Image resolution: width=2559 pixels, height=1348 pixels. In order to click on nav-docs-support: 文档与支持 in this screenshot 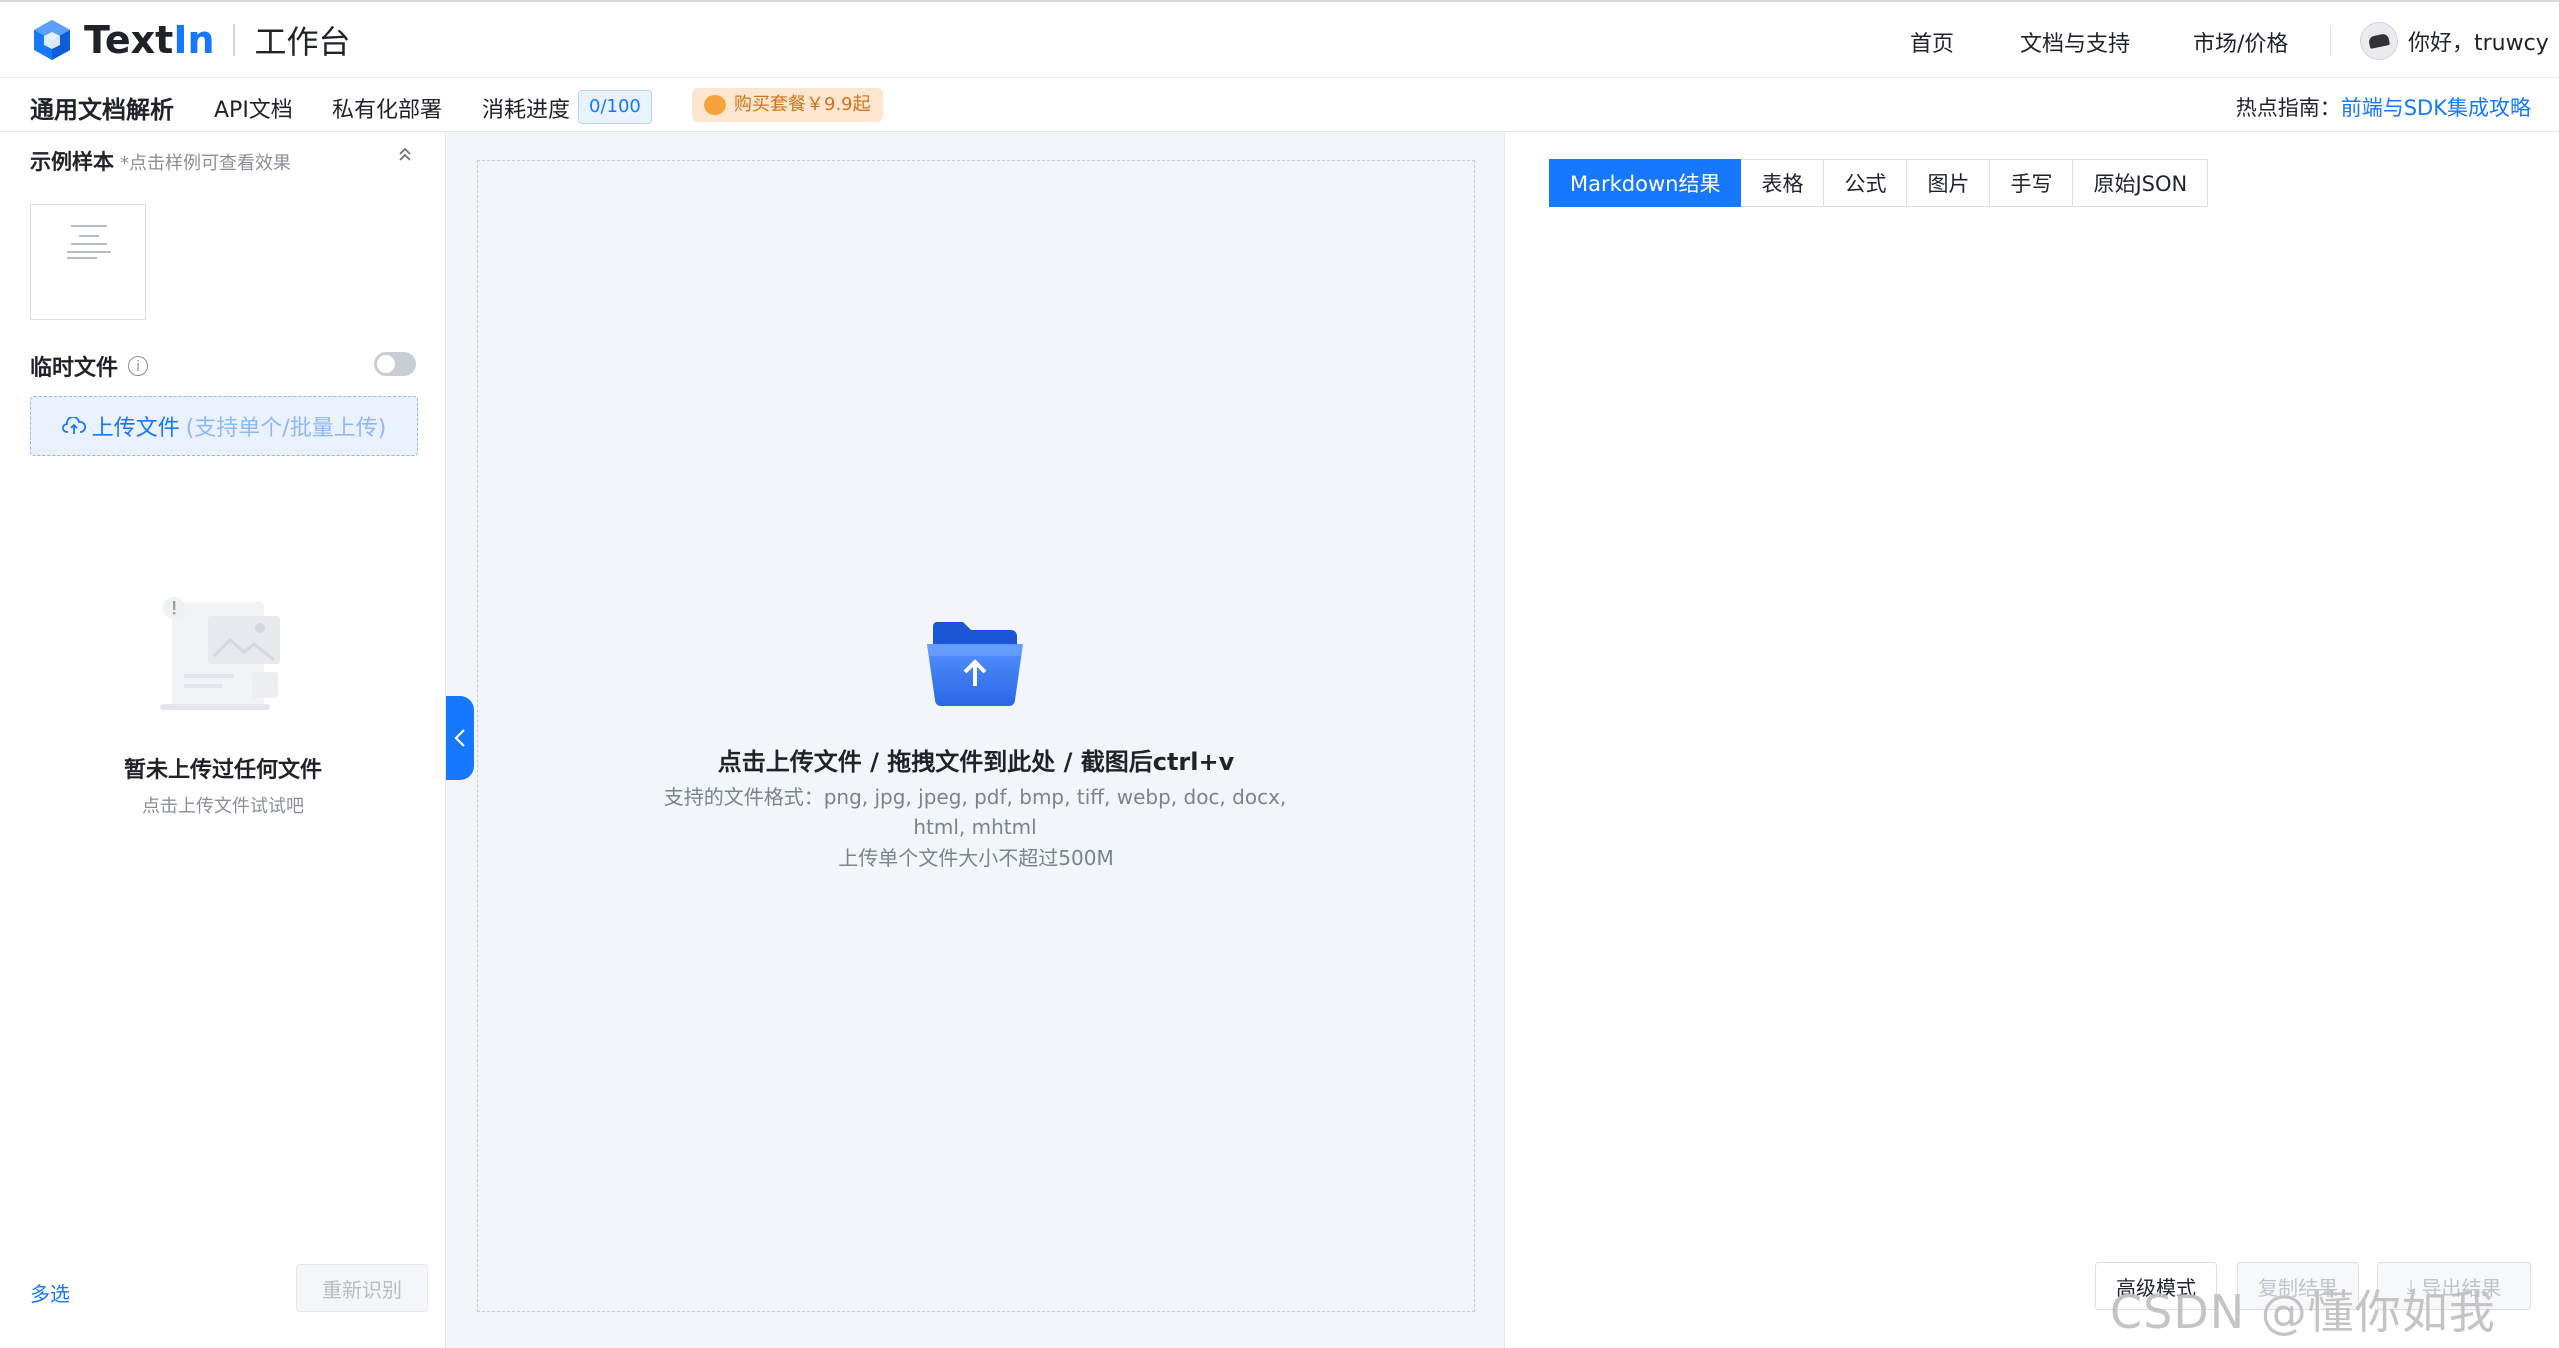, I will do `click(2075, 42)`.